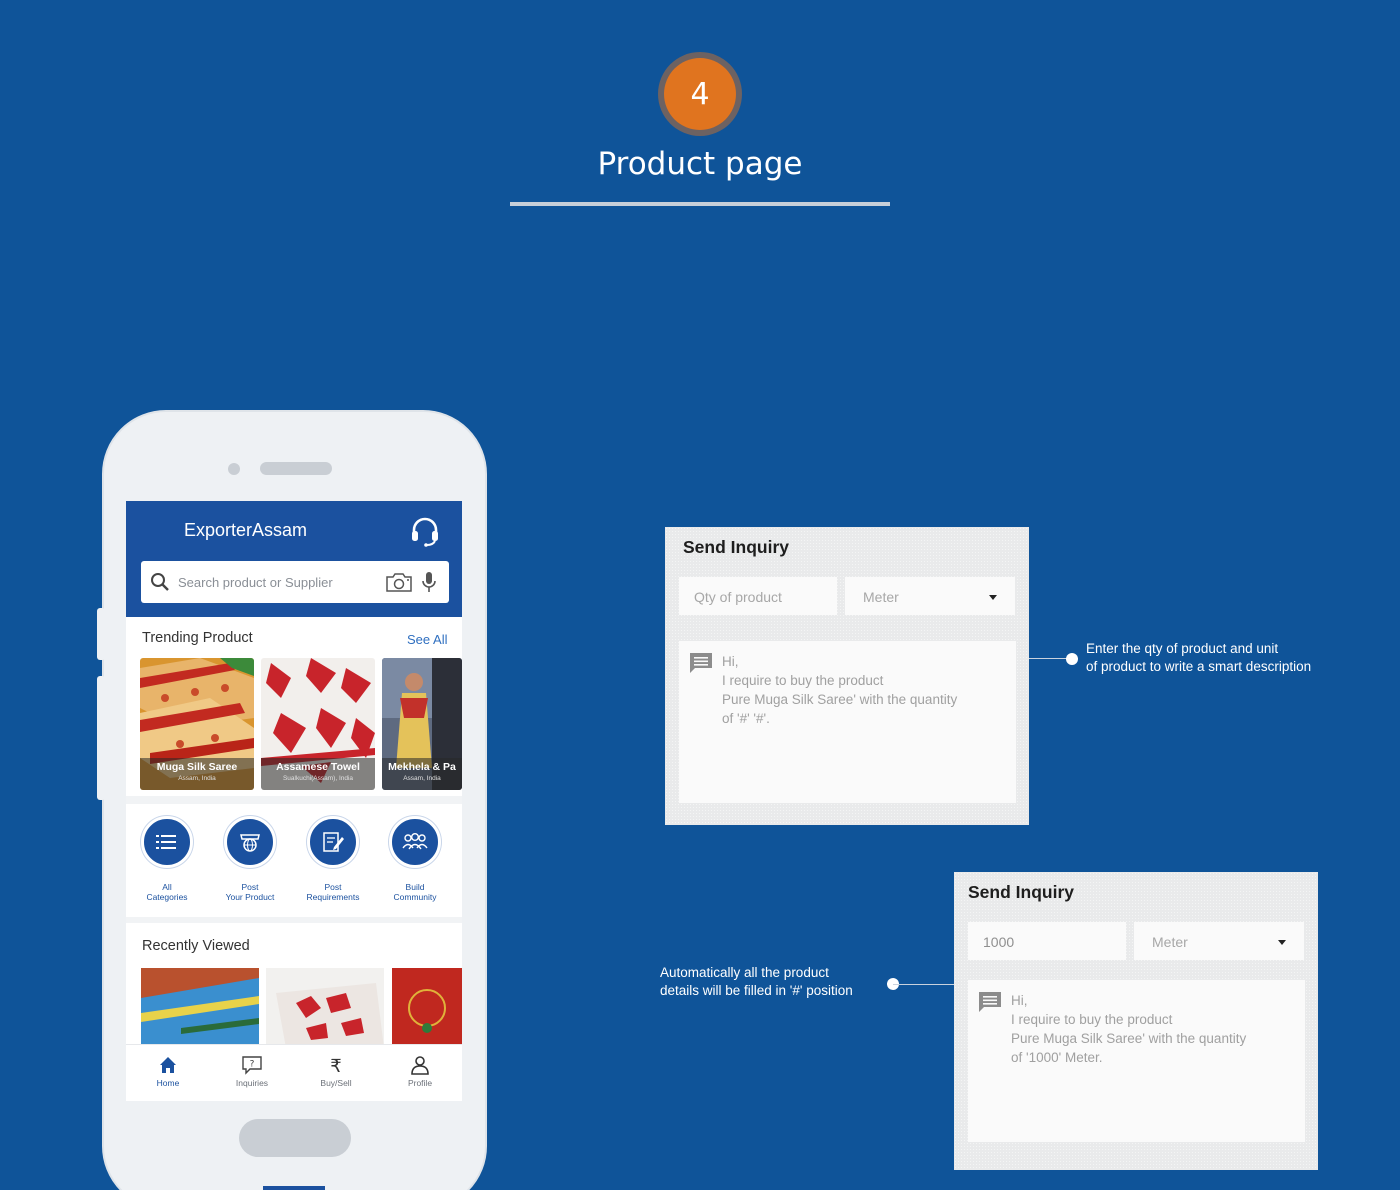  Describe the element at coordinates (415, 892) in the screenshot. I see `action-label: Build Community` at that location.